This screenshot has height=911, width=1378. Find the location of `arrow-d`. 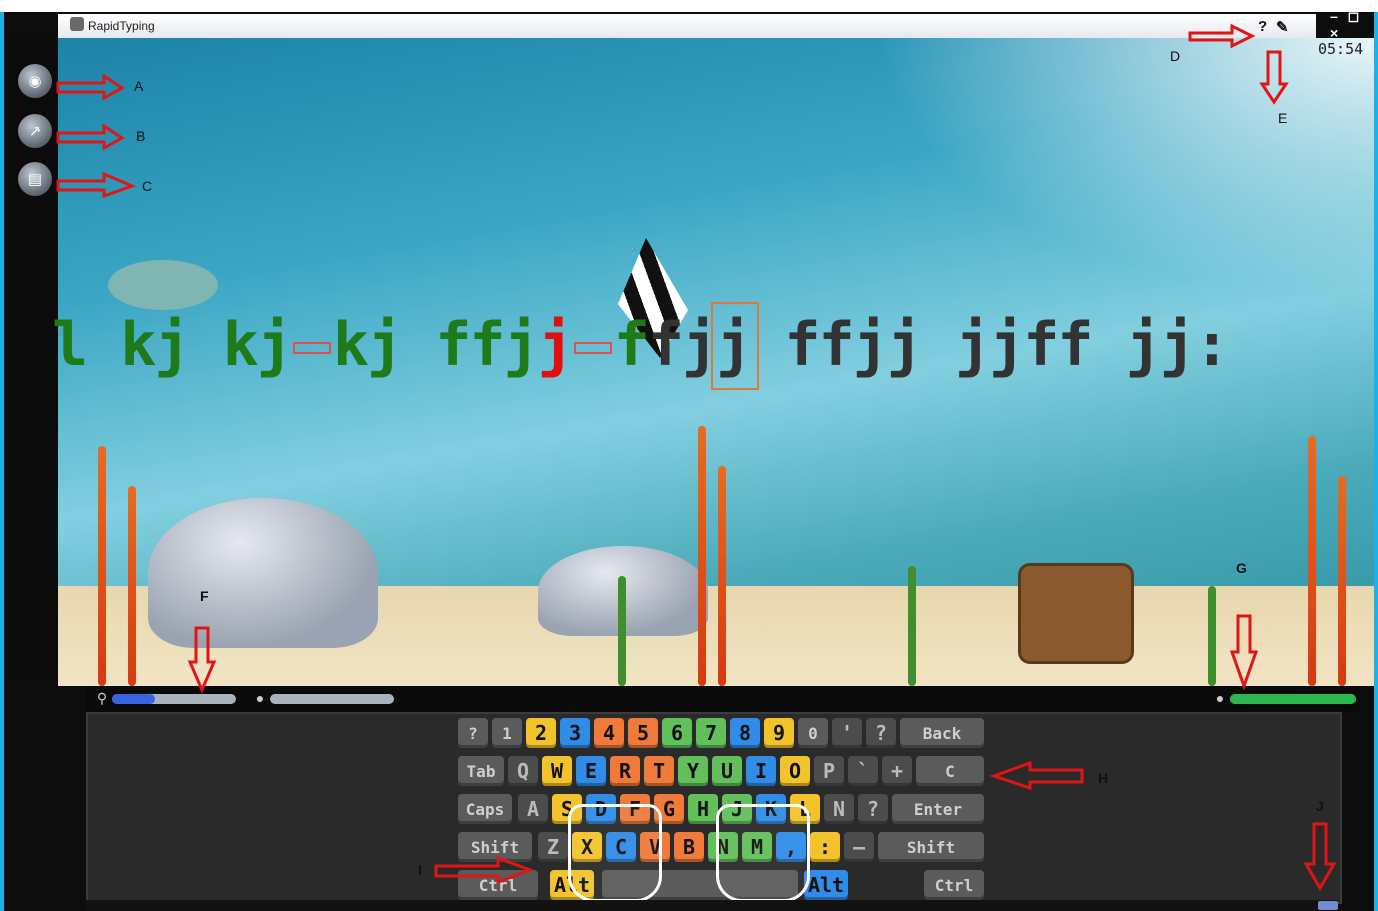

arrow-d is located at coordinates (1222, 36).